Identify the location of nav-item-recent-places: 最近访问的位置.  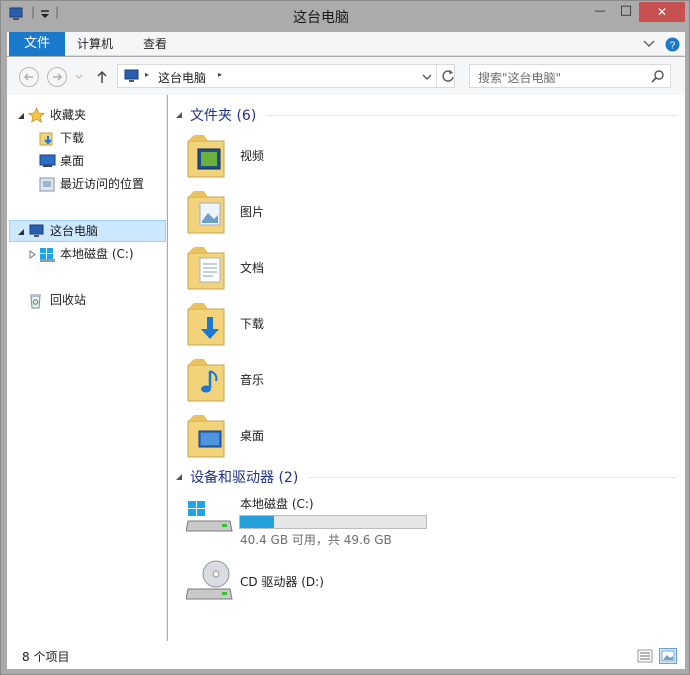
(101, 184).